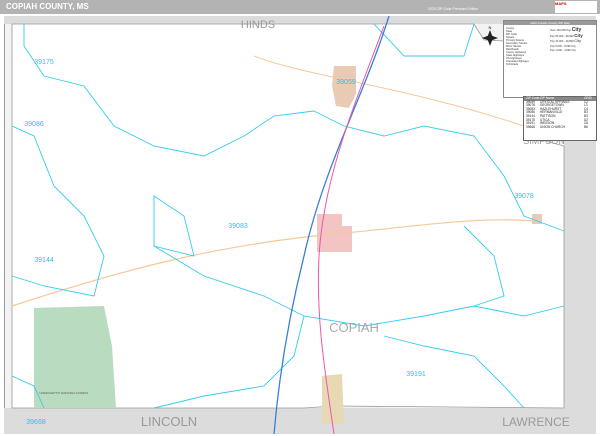 Image resolution: width=600 pixels, height=436 pixels. Describe the element at coordinates (453, 9) in the screenshot. I see `edition-label: 2020 ZIP Code Premium Edition` at that location.